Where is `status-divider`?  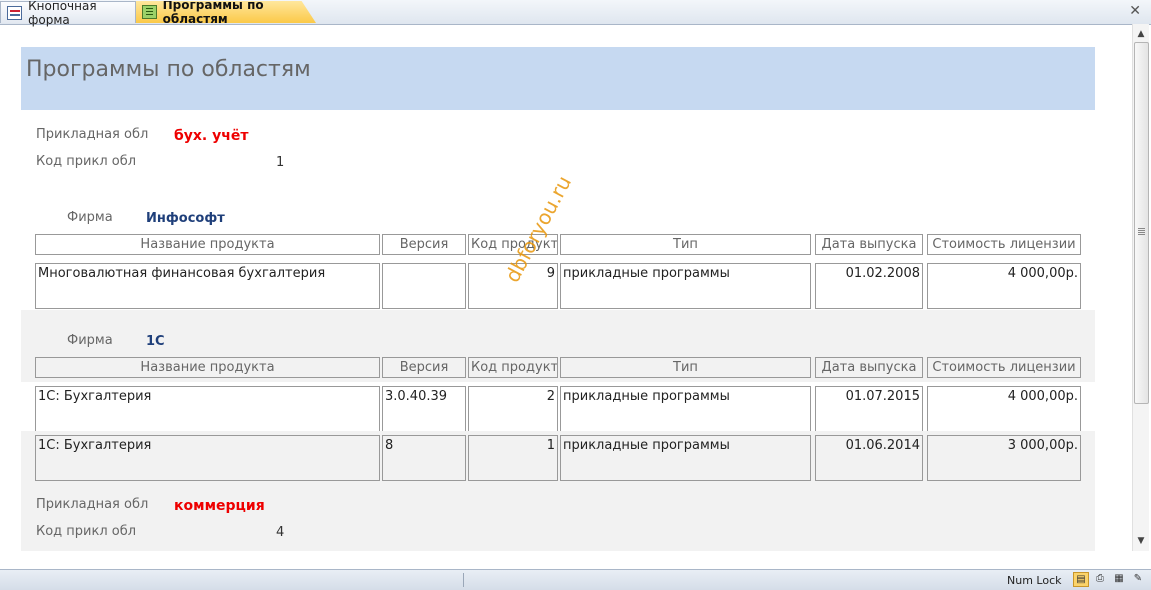 status-divider is located at coordinates (463, 580).